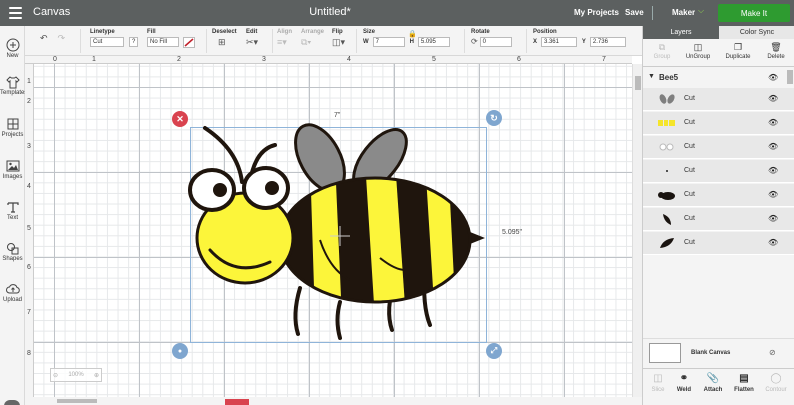 This screenshot has height=405, width=794. I want to click on shapes-tool: Shapes, so click(12, 251).